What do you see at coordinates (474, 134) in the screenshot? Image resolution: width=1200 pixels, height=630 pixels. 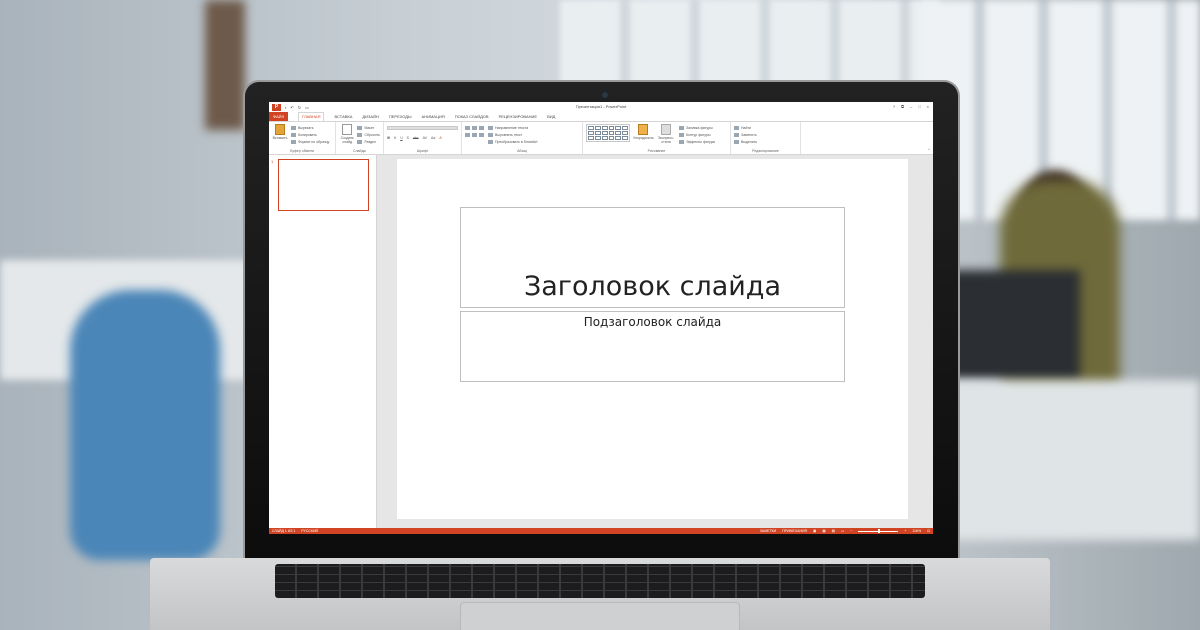 I see `align-center-icon` at bounding box center [474, 134].